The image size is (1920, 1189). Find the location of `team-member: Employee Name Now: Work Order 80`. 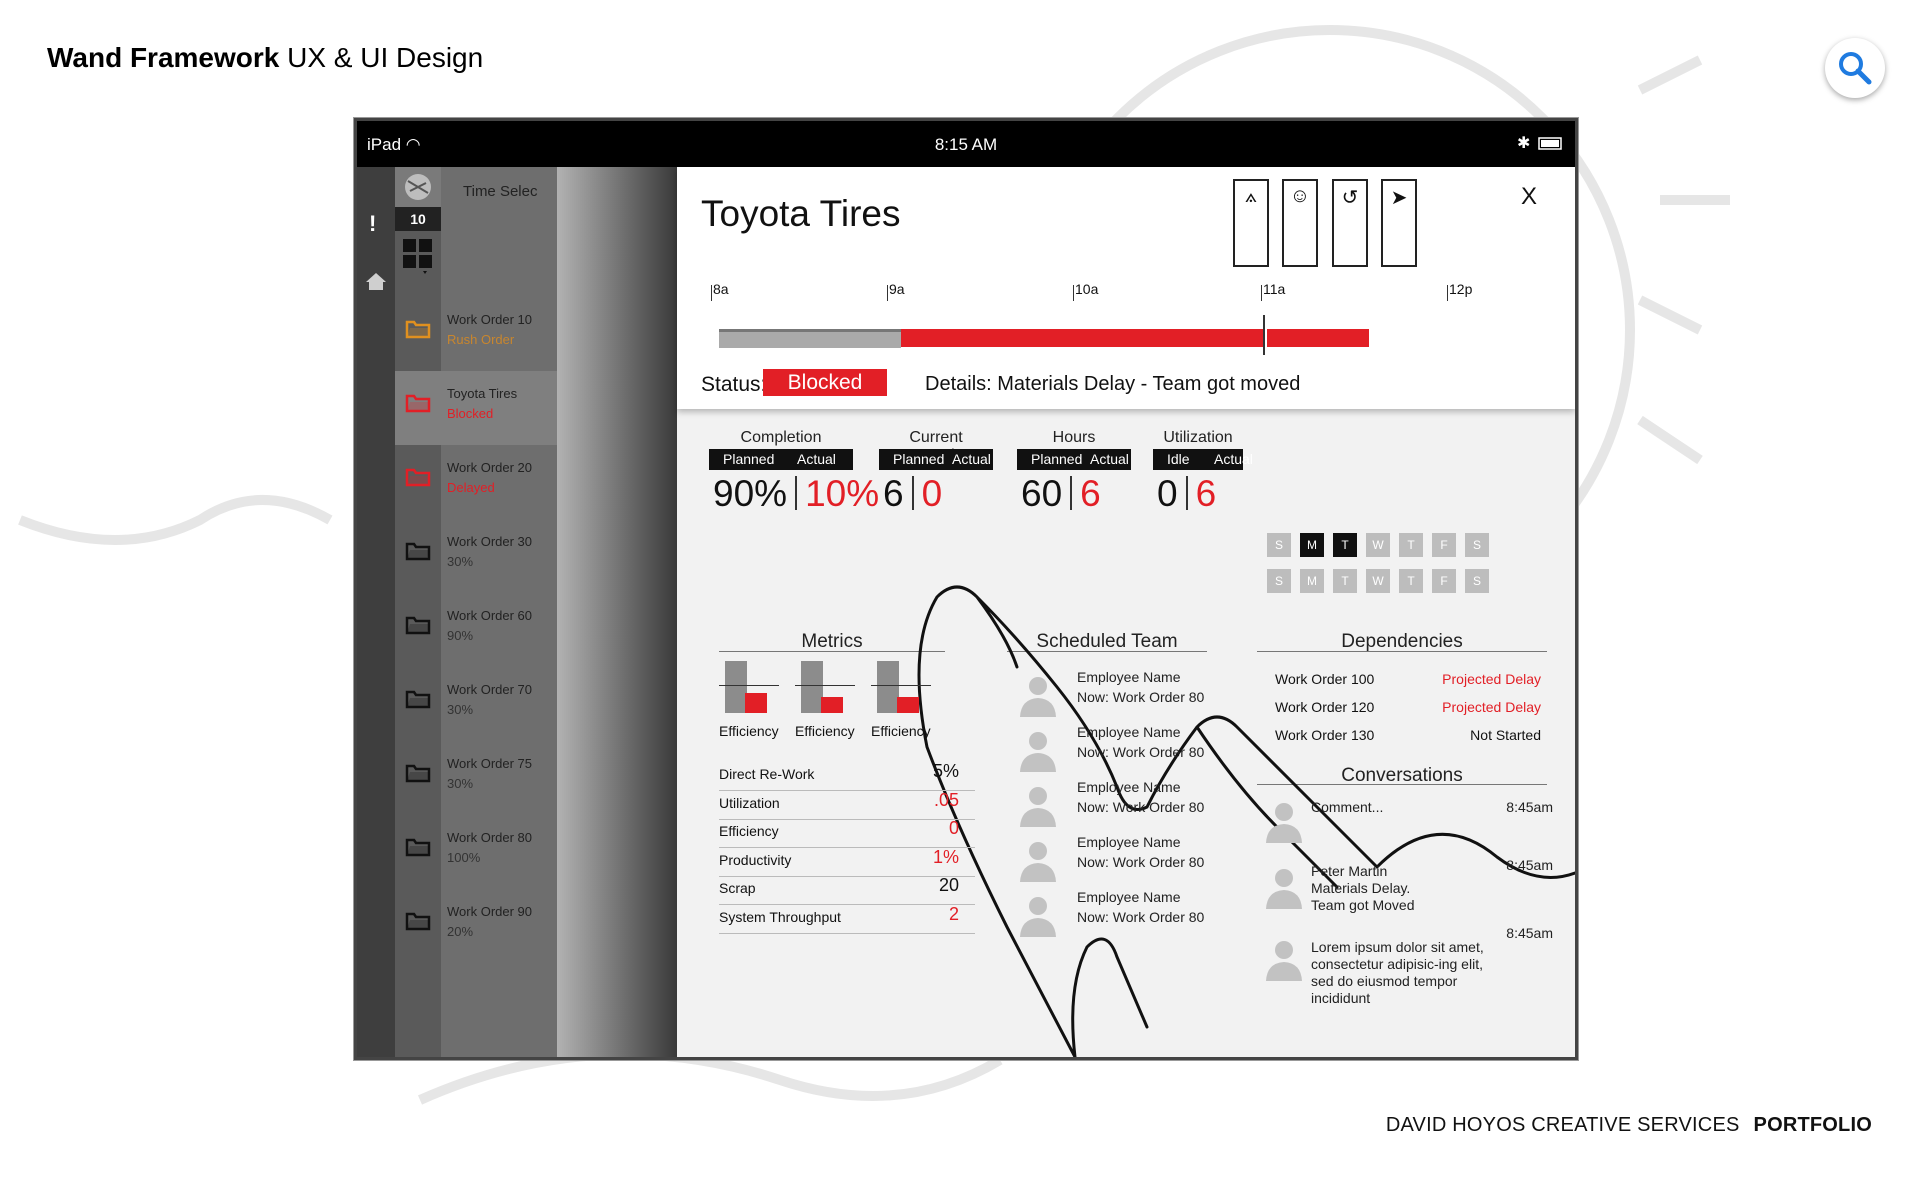

team-member: Employee Name Now: Work Order 80 is located at coordinates (1137, 920).